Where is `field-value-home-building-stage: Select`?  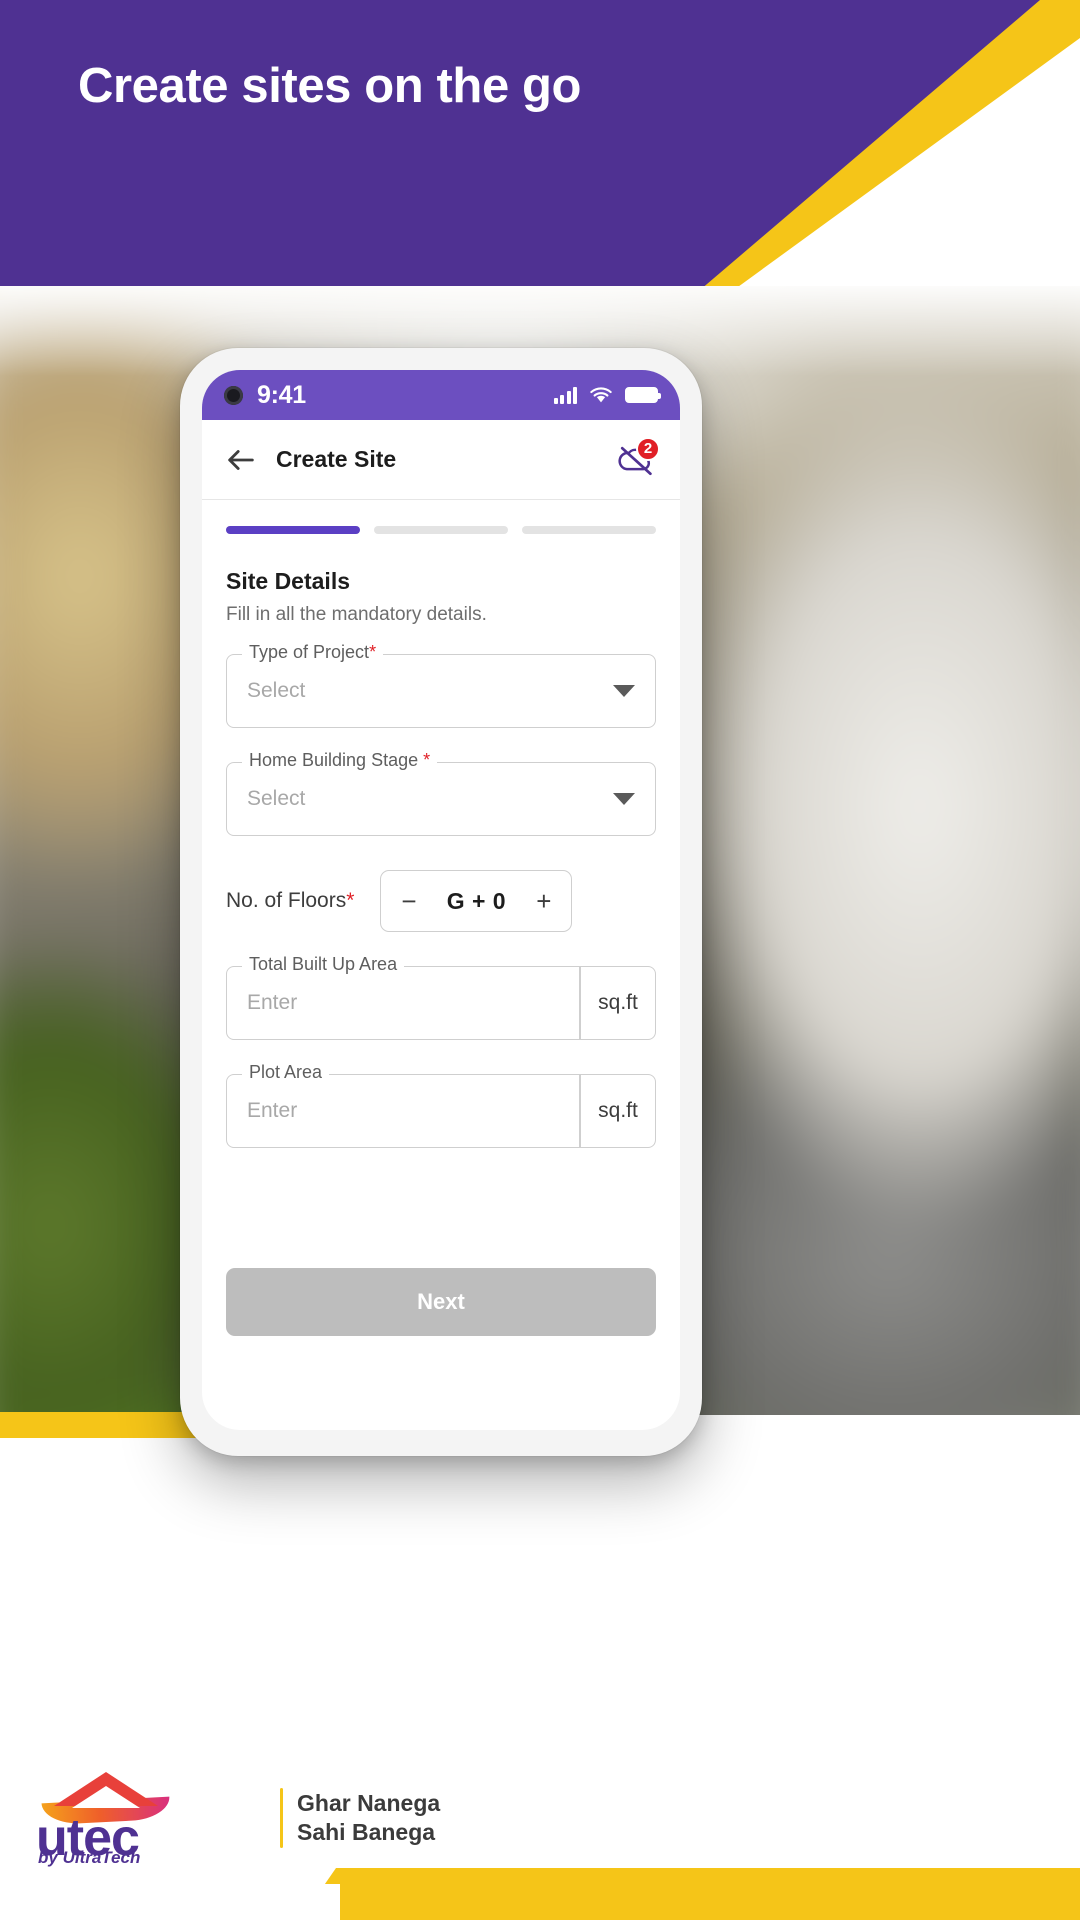
field-value-home-building-stage: Select is located at coordinates (276, 798).